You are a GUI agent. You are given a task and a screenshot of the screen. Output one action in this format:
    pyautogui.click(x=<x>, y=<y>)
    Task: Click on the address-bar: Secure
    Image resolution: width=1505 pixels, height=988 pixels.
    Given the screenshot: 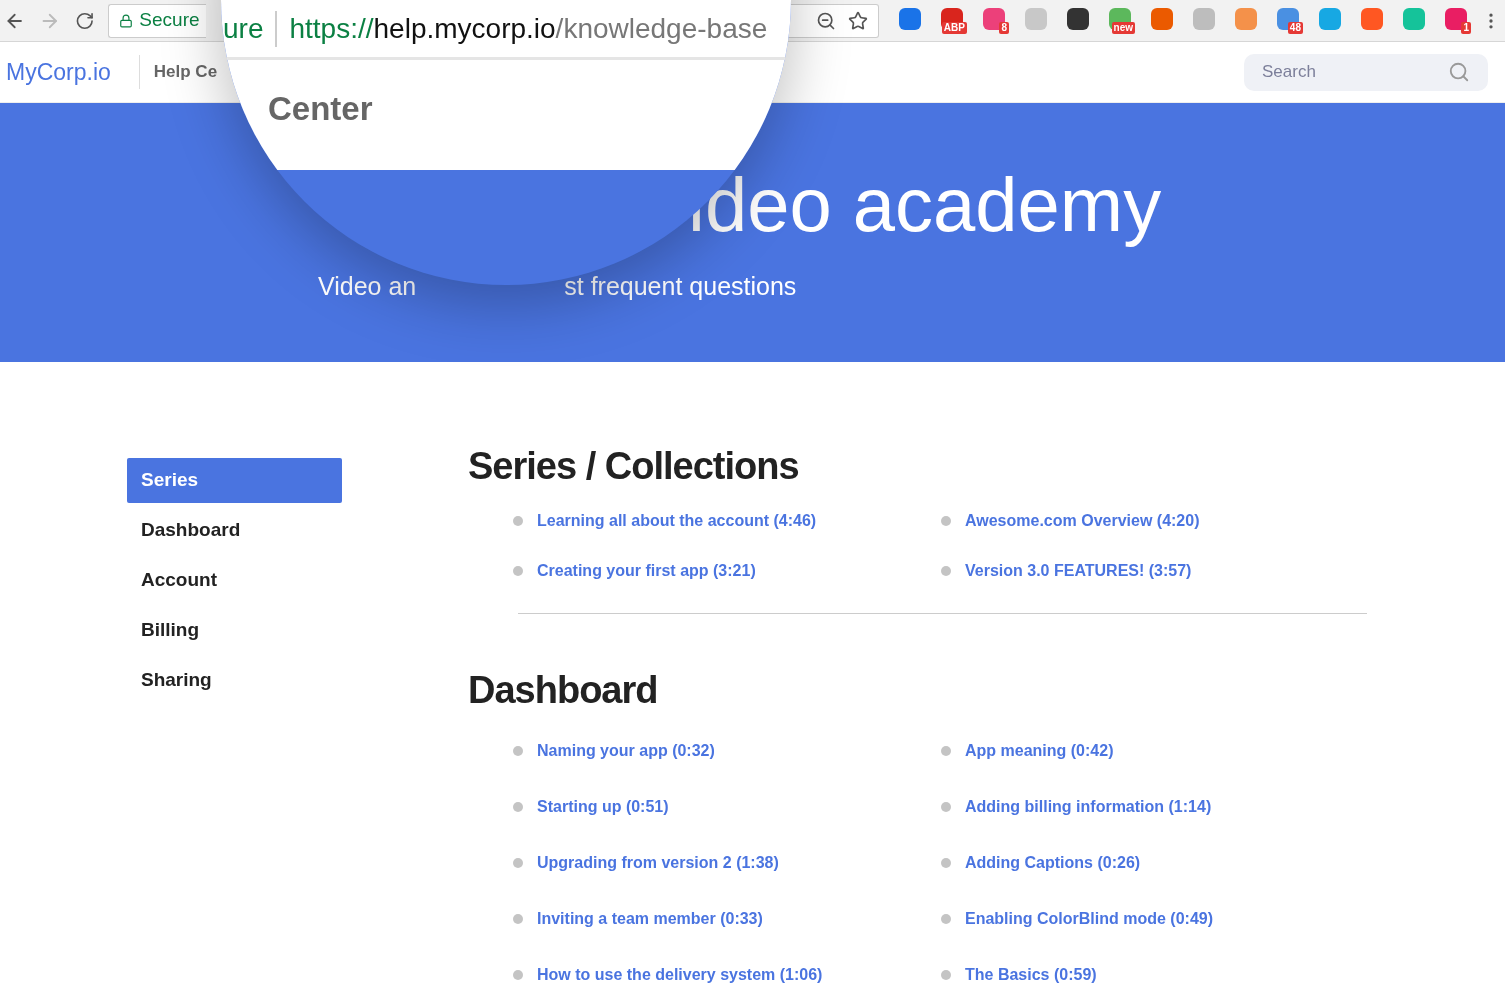 What is the action you would take?
    pyautogui.click(x=157, y=20)
    